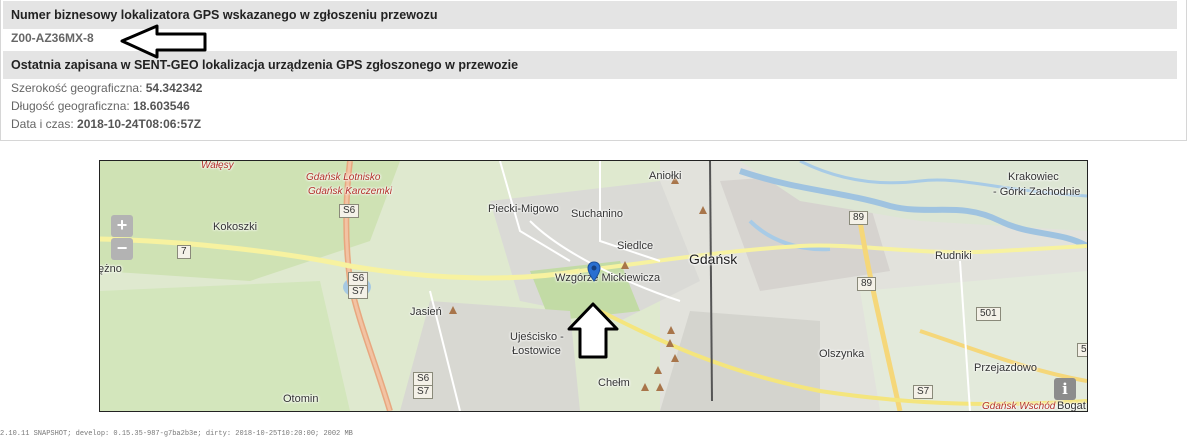 Image resolution: width=1201 pixels, height=438 pixels. I want to click on longitude-row: Długość geograficzna: 18.603546, so click(100, 106).